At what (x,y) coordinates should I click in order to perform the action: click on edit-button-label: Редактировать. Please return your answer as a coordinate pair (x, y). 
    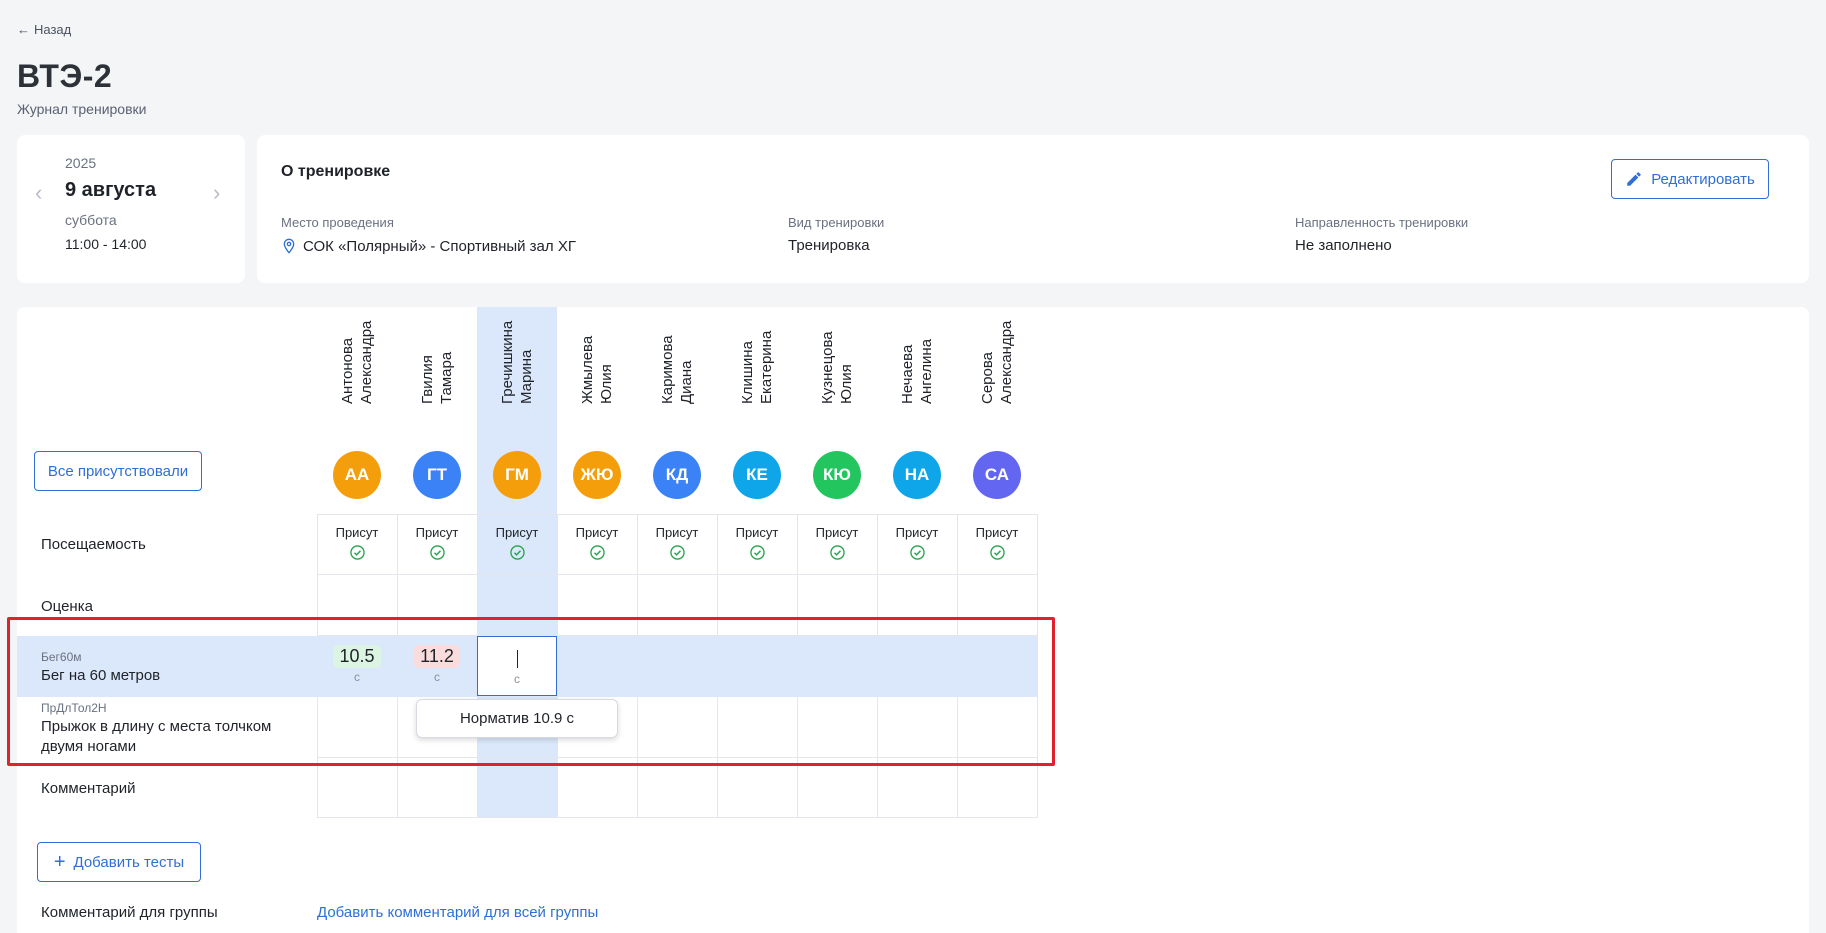
    Looking at the image, I should click on (1703, 179).